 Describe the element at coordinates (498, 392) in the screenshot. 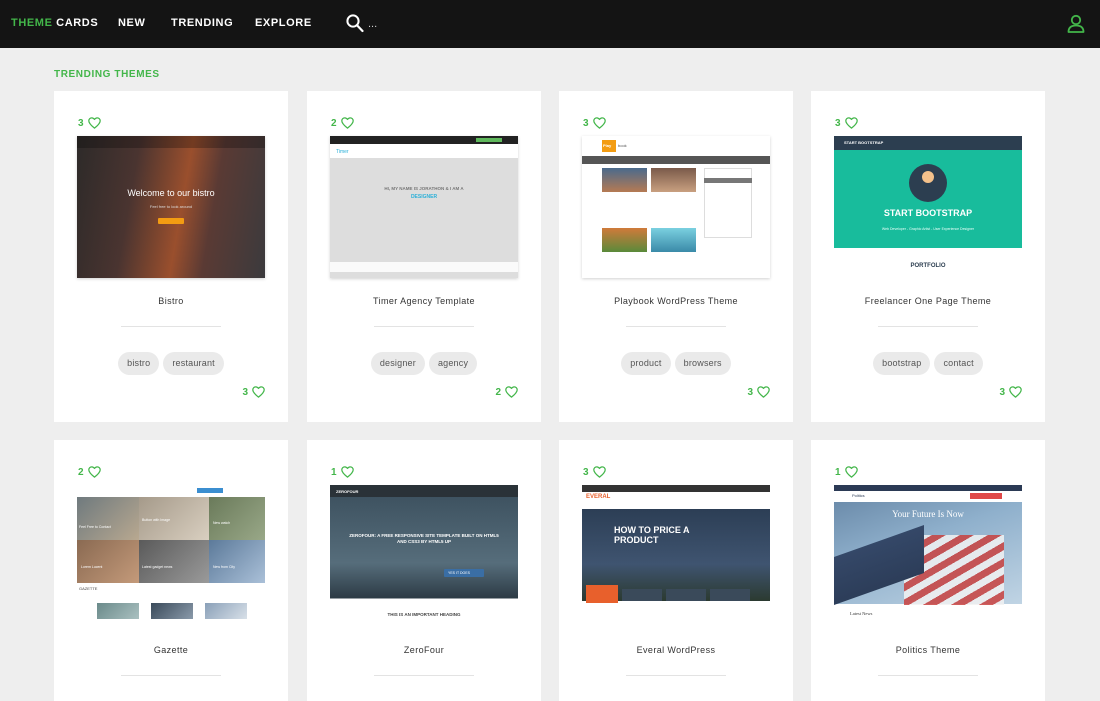

I see `like-count: 2` at that location.